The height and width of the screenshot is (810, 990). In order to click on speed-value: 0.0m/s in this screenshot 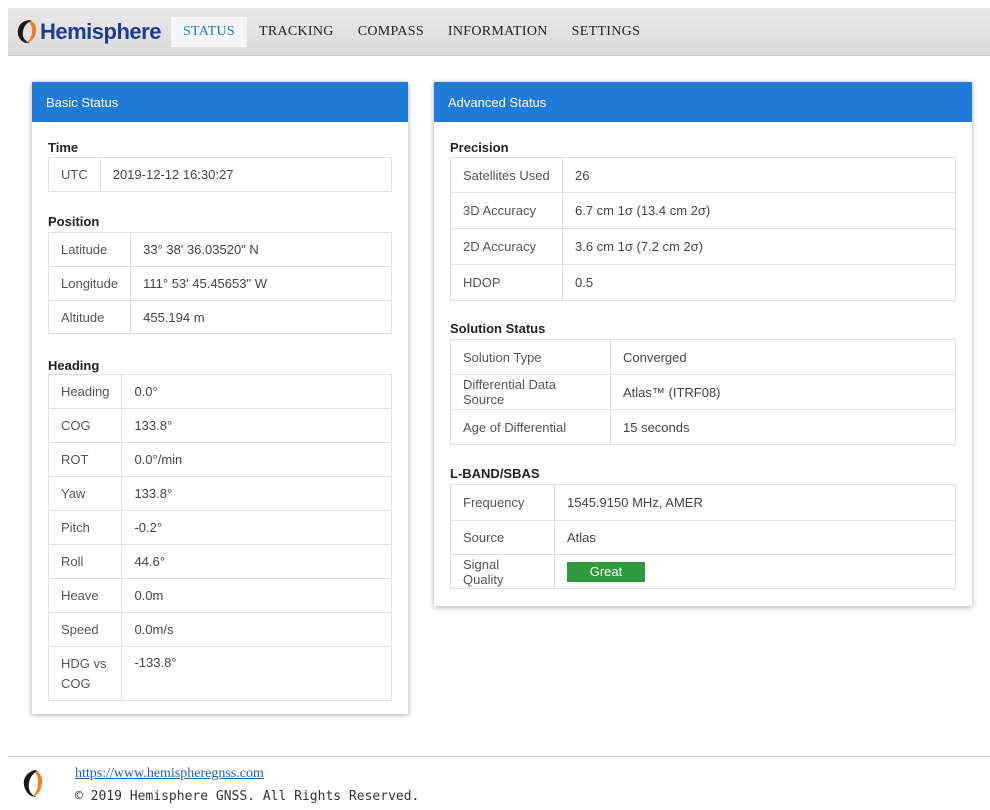, I will do `click(256, 629)`.